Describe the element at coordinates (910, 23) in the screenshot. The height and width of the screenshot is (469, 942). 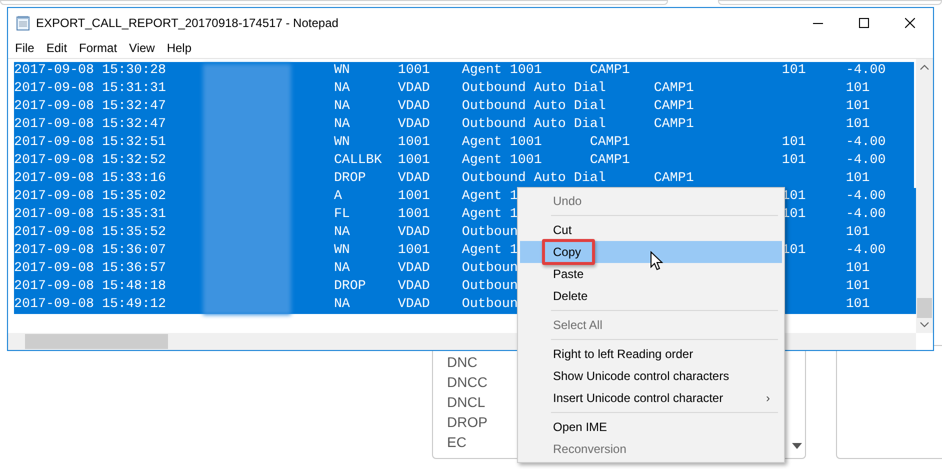
I see `close-icon` at that location.